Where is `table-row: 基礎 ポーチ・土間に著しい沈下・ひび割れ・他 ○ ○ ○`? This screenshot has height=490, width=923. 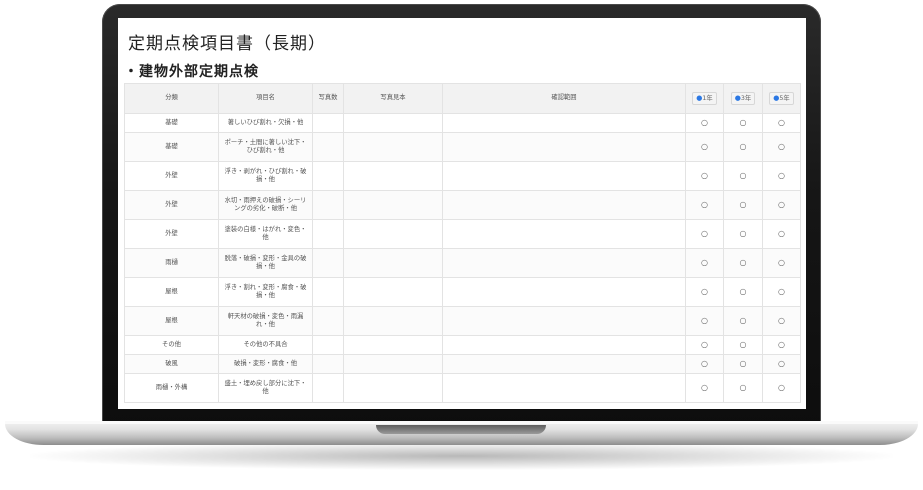 table-row: 基礎 ポーチ・土間に著しい沈下・ひび割れ・他 ○ ○ ○ is located at coordinates (462, 147).